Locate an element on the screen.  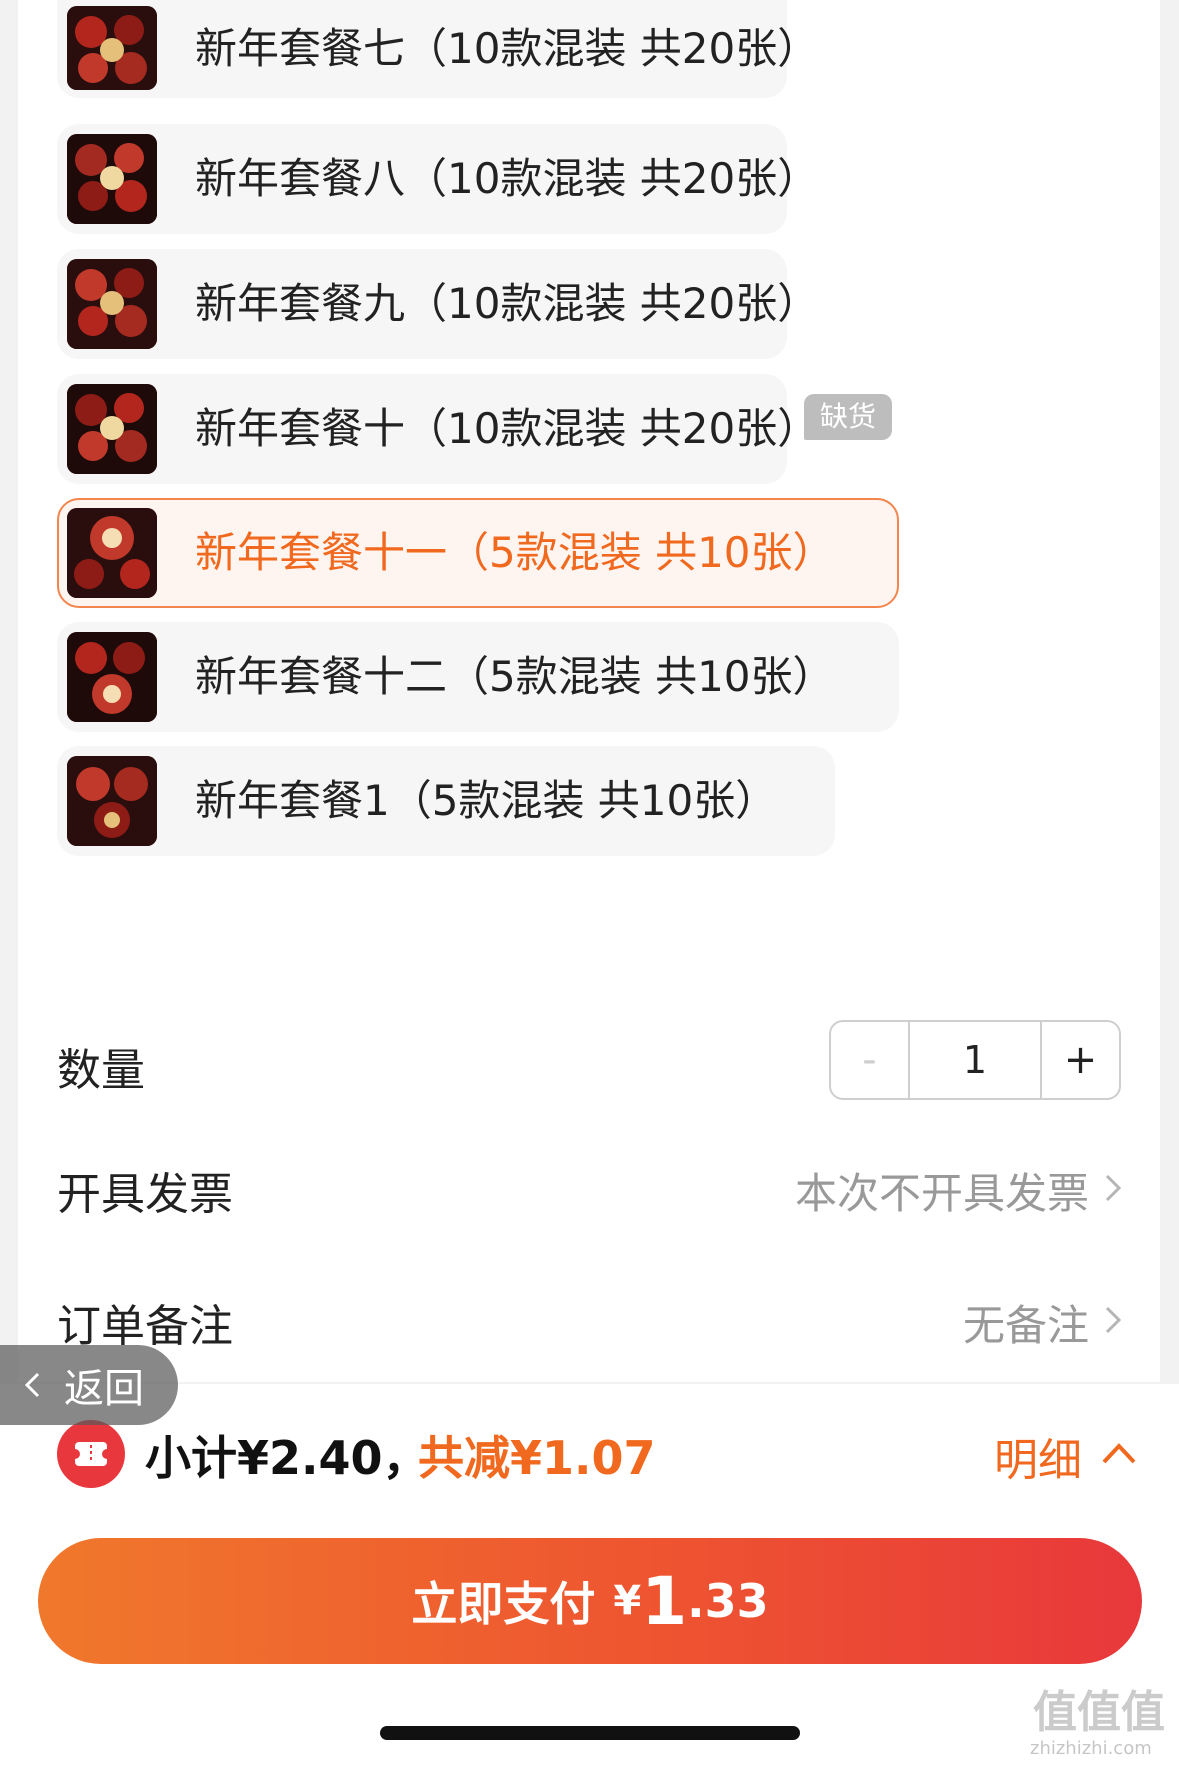
sku-label: 新年套餐1（5款混装 共10张） is located at coordinates (486, 800).